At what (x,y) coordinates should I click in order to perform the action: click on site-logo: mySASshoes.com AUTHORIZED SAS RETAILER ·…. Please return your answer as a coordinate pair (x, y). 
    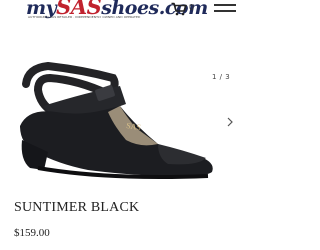
    Looking at the image, I should click on (117, 12).